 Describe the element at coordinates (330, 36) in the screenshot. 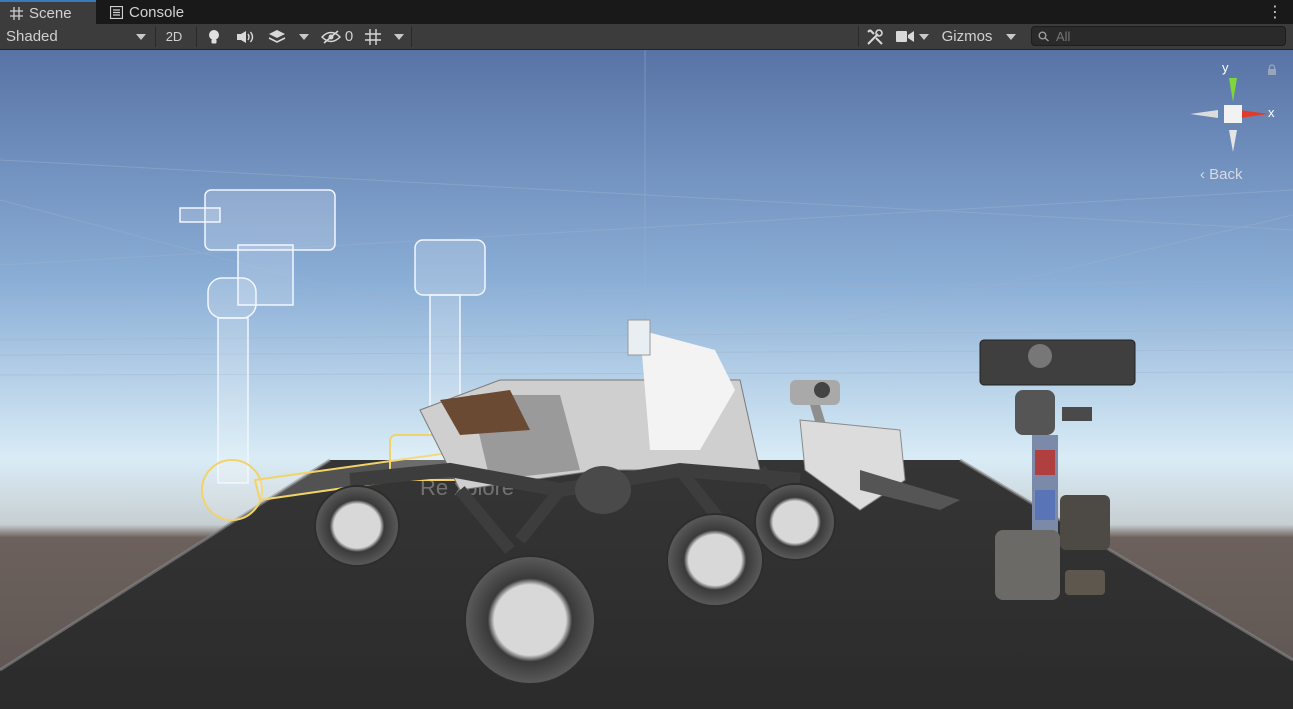

I see `eye-slash-icon` at that location.